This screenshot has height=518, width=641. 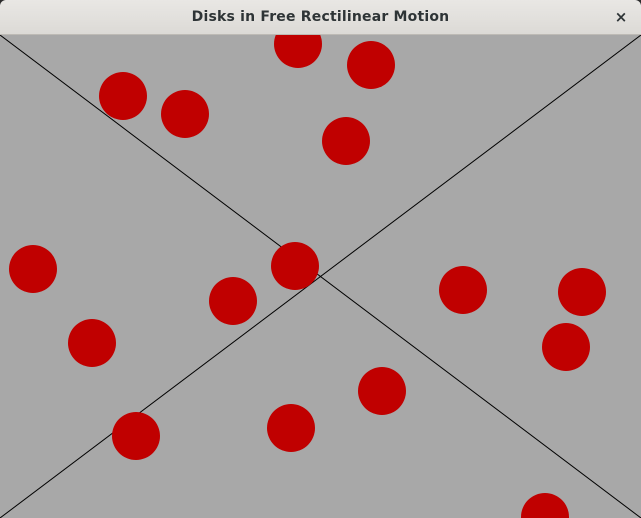 I want to click on title-bar: Disks in Free Rectilinear Motion ×, so click(x=320, y=17).